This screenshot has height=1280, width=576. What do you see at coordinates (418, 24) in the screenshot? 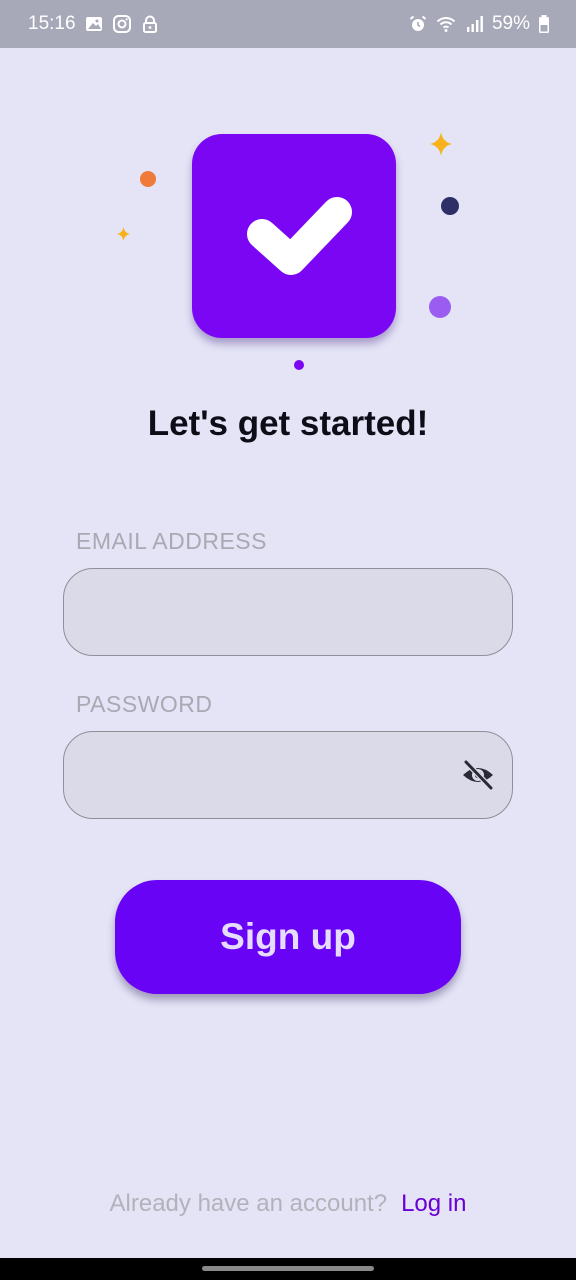
I see `alarm-icon` at bounding box center [418, 24].